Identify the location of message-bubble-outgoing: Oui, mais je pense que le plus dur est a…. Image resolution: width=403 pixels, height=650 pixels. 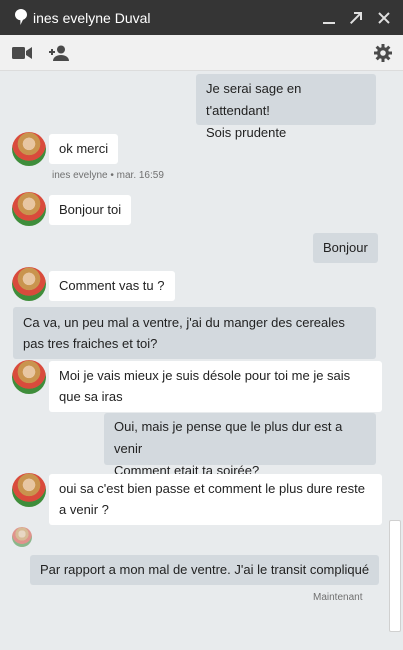
(240, 445).